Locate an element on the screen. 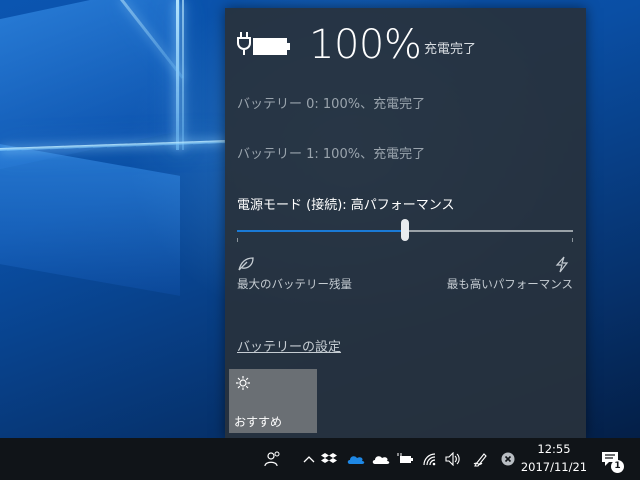 Image resolution: width=640 pixels, height=480 pixels. battery-tray is located at coordinates (405, 459).